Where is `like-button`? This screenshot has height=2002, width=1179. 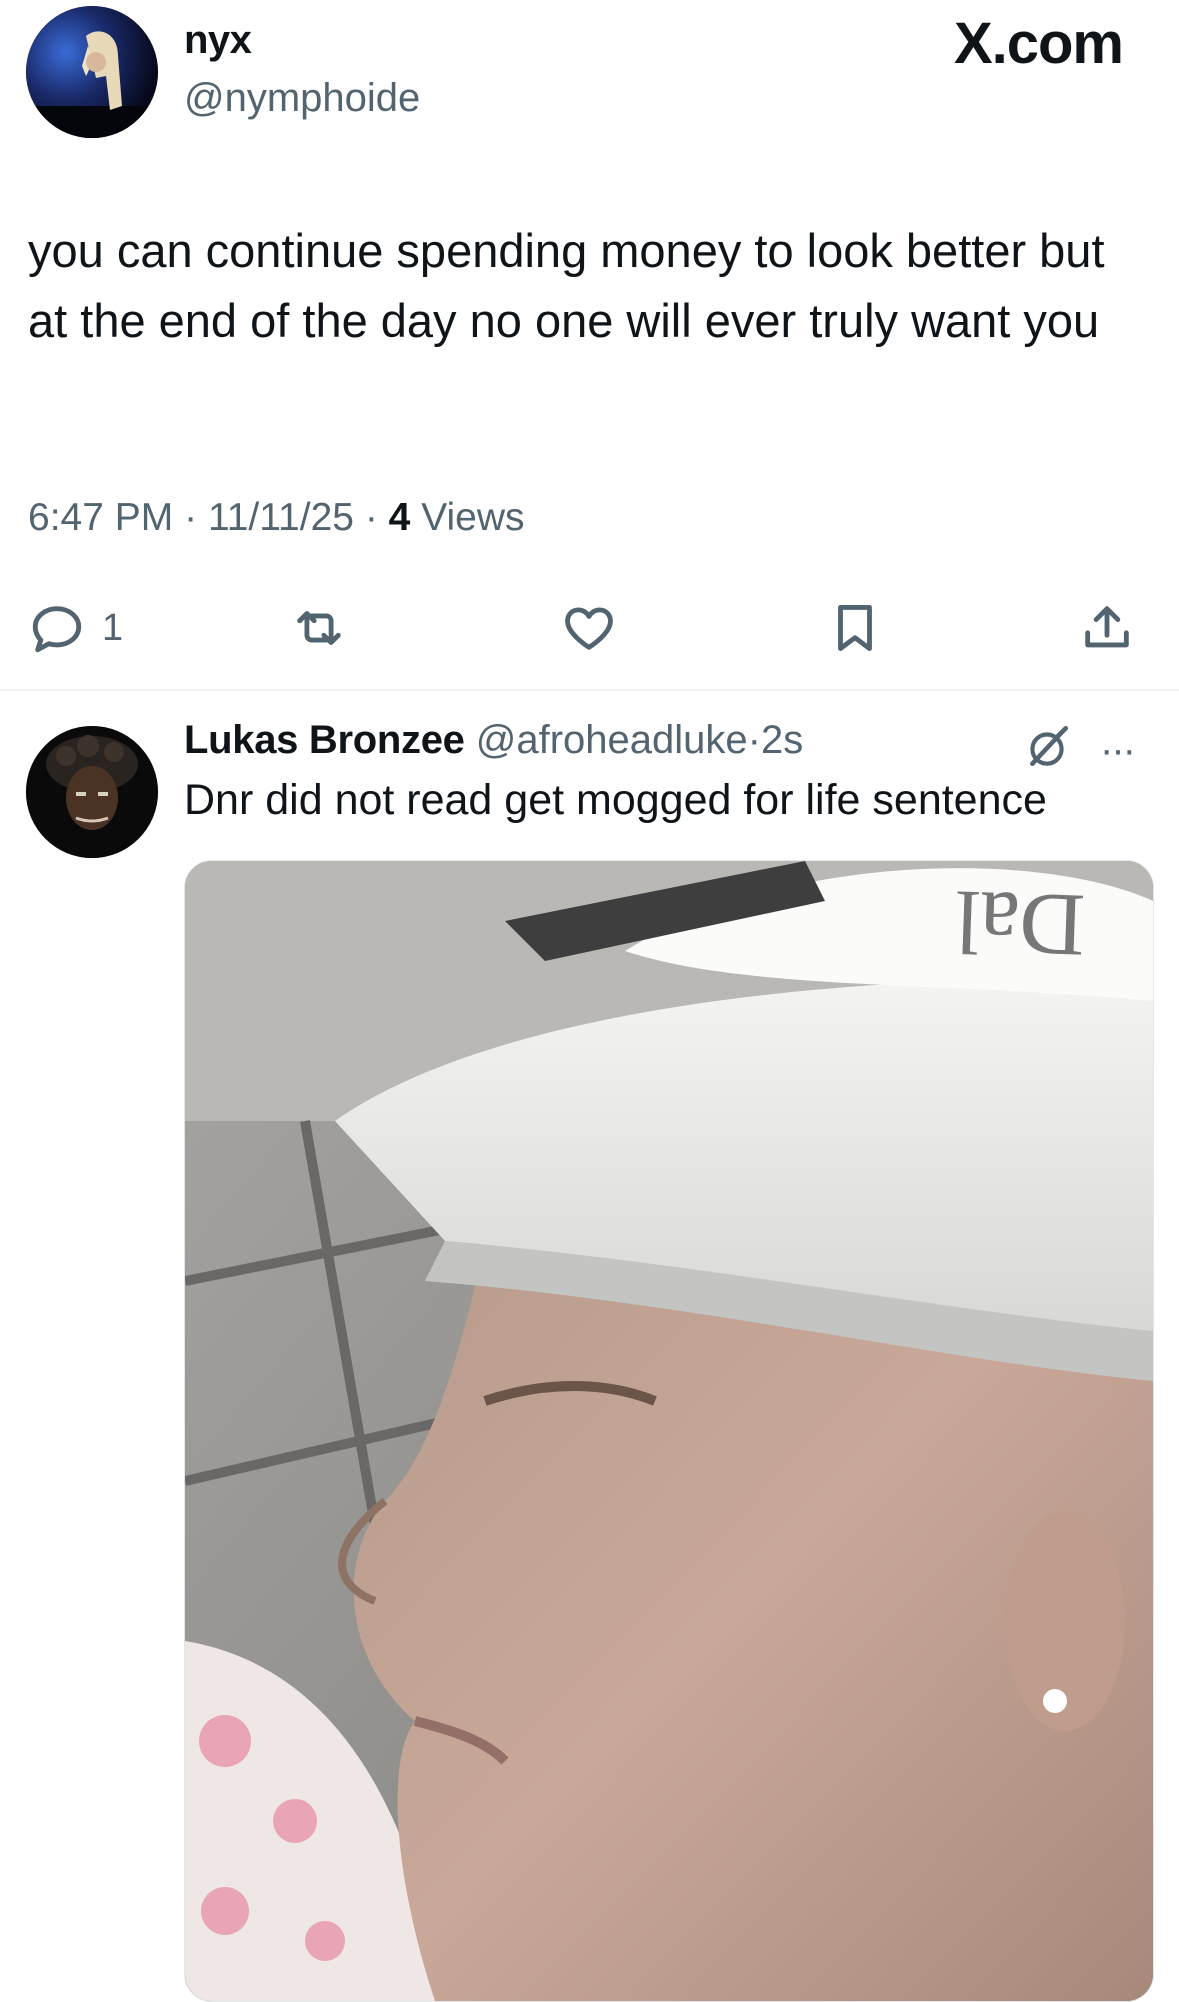 like-button is located at coordinates (589, 628).